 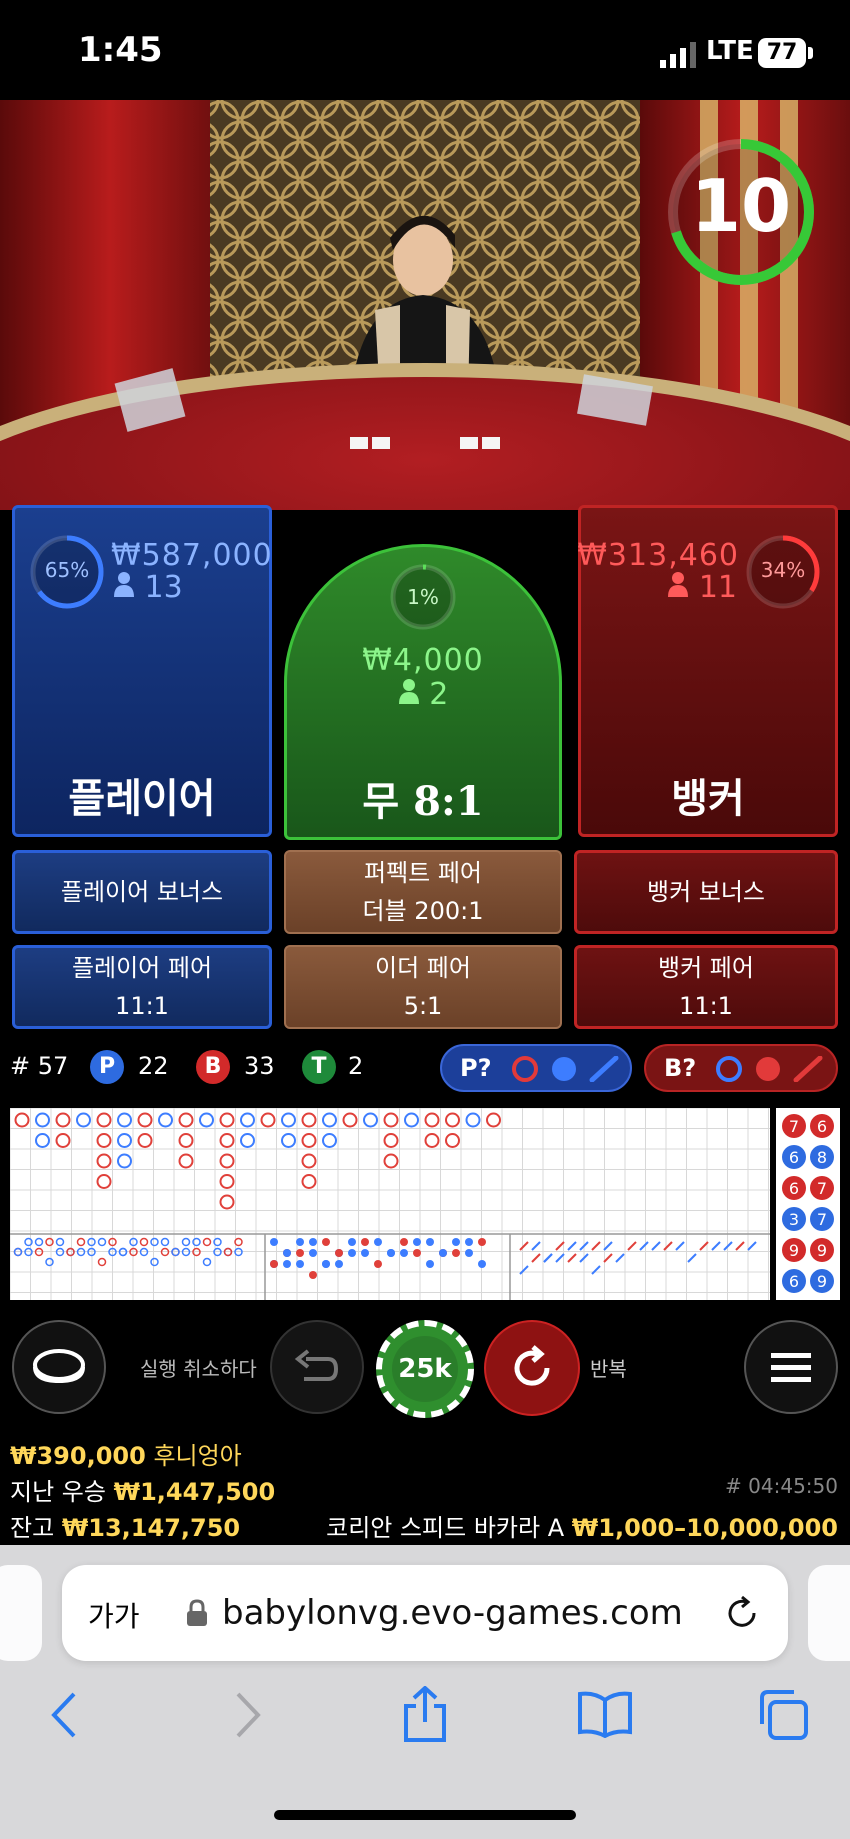 I want to click on banker-predict-button: B?, so click(x=741, y=1068).